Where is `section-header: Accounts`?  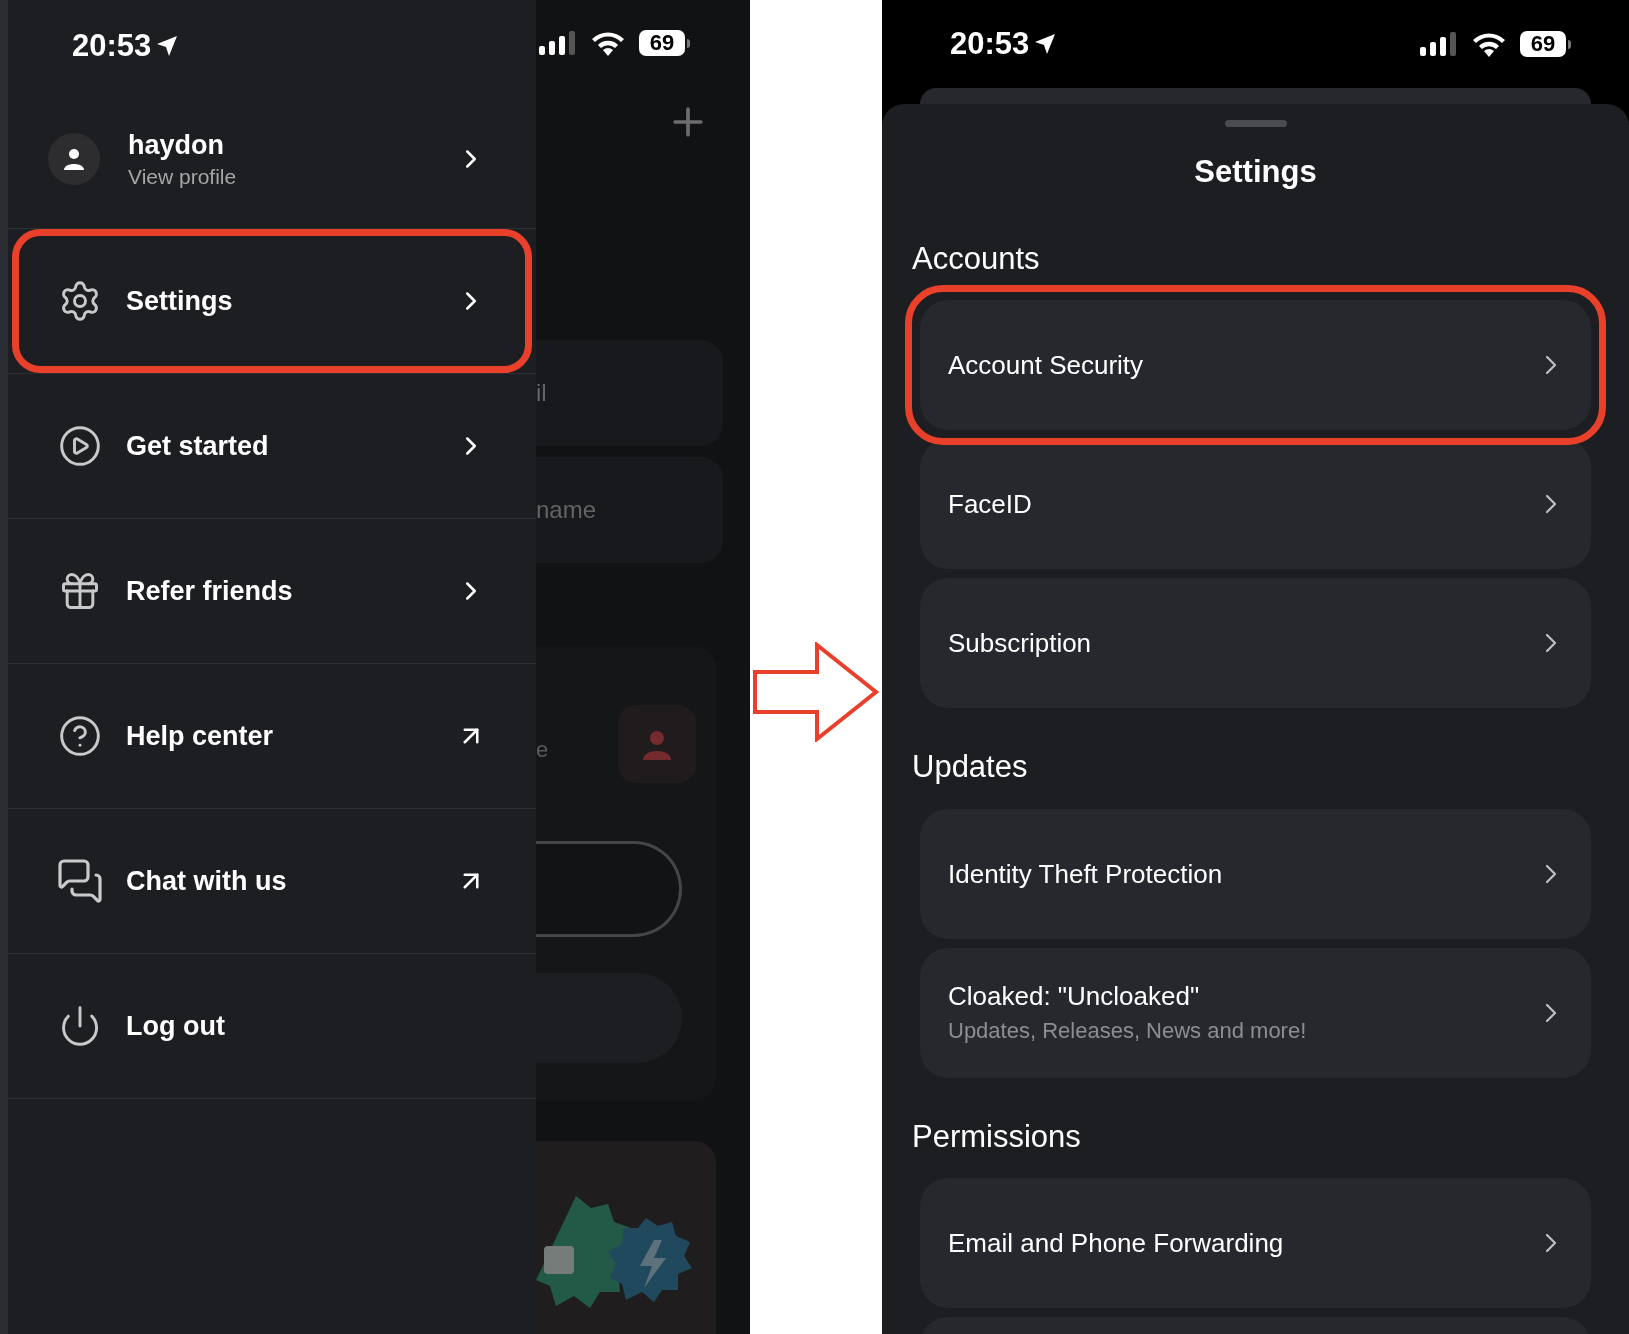
section-header: Accounts is located at coordinates (976, 258).